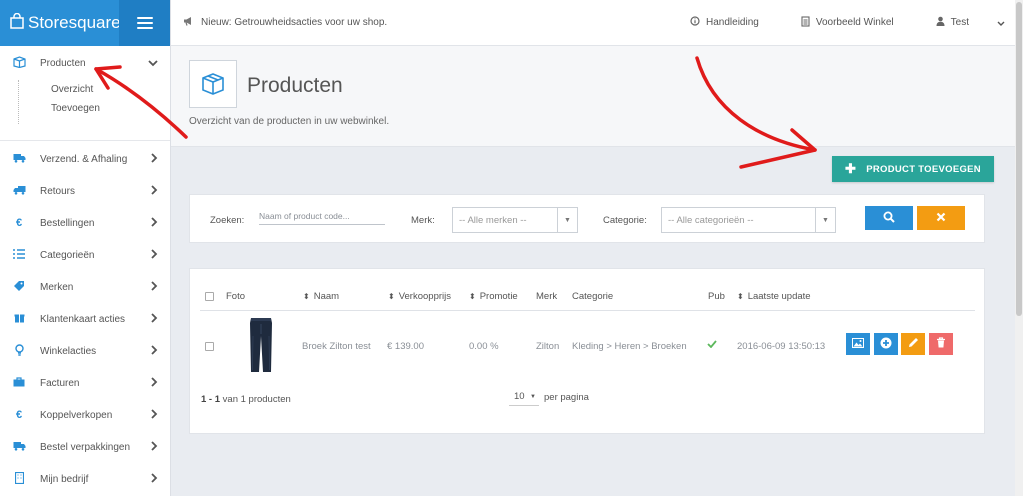 The image size is (1023, 496). What do you see at coordinates (712, 345) in the screenshot?
I see `check-icon` at bounding box center [712, 345].